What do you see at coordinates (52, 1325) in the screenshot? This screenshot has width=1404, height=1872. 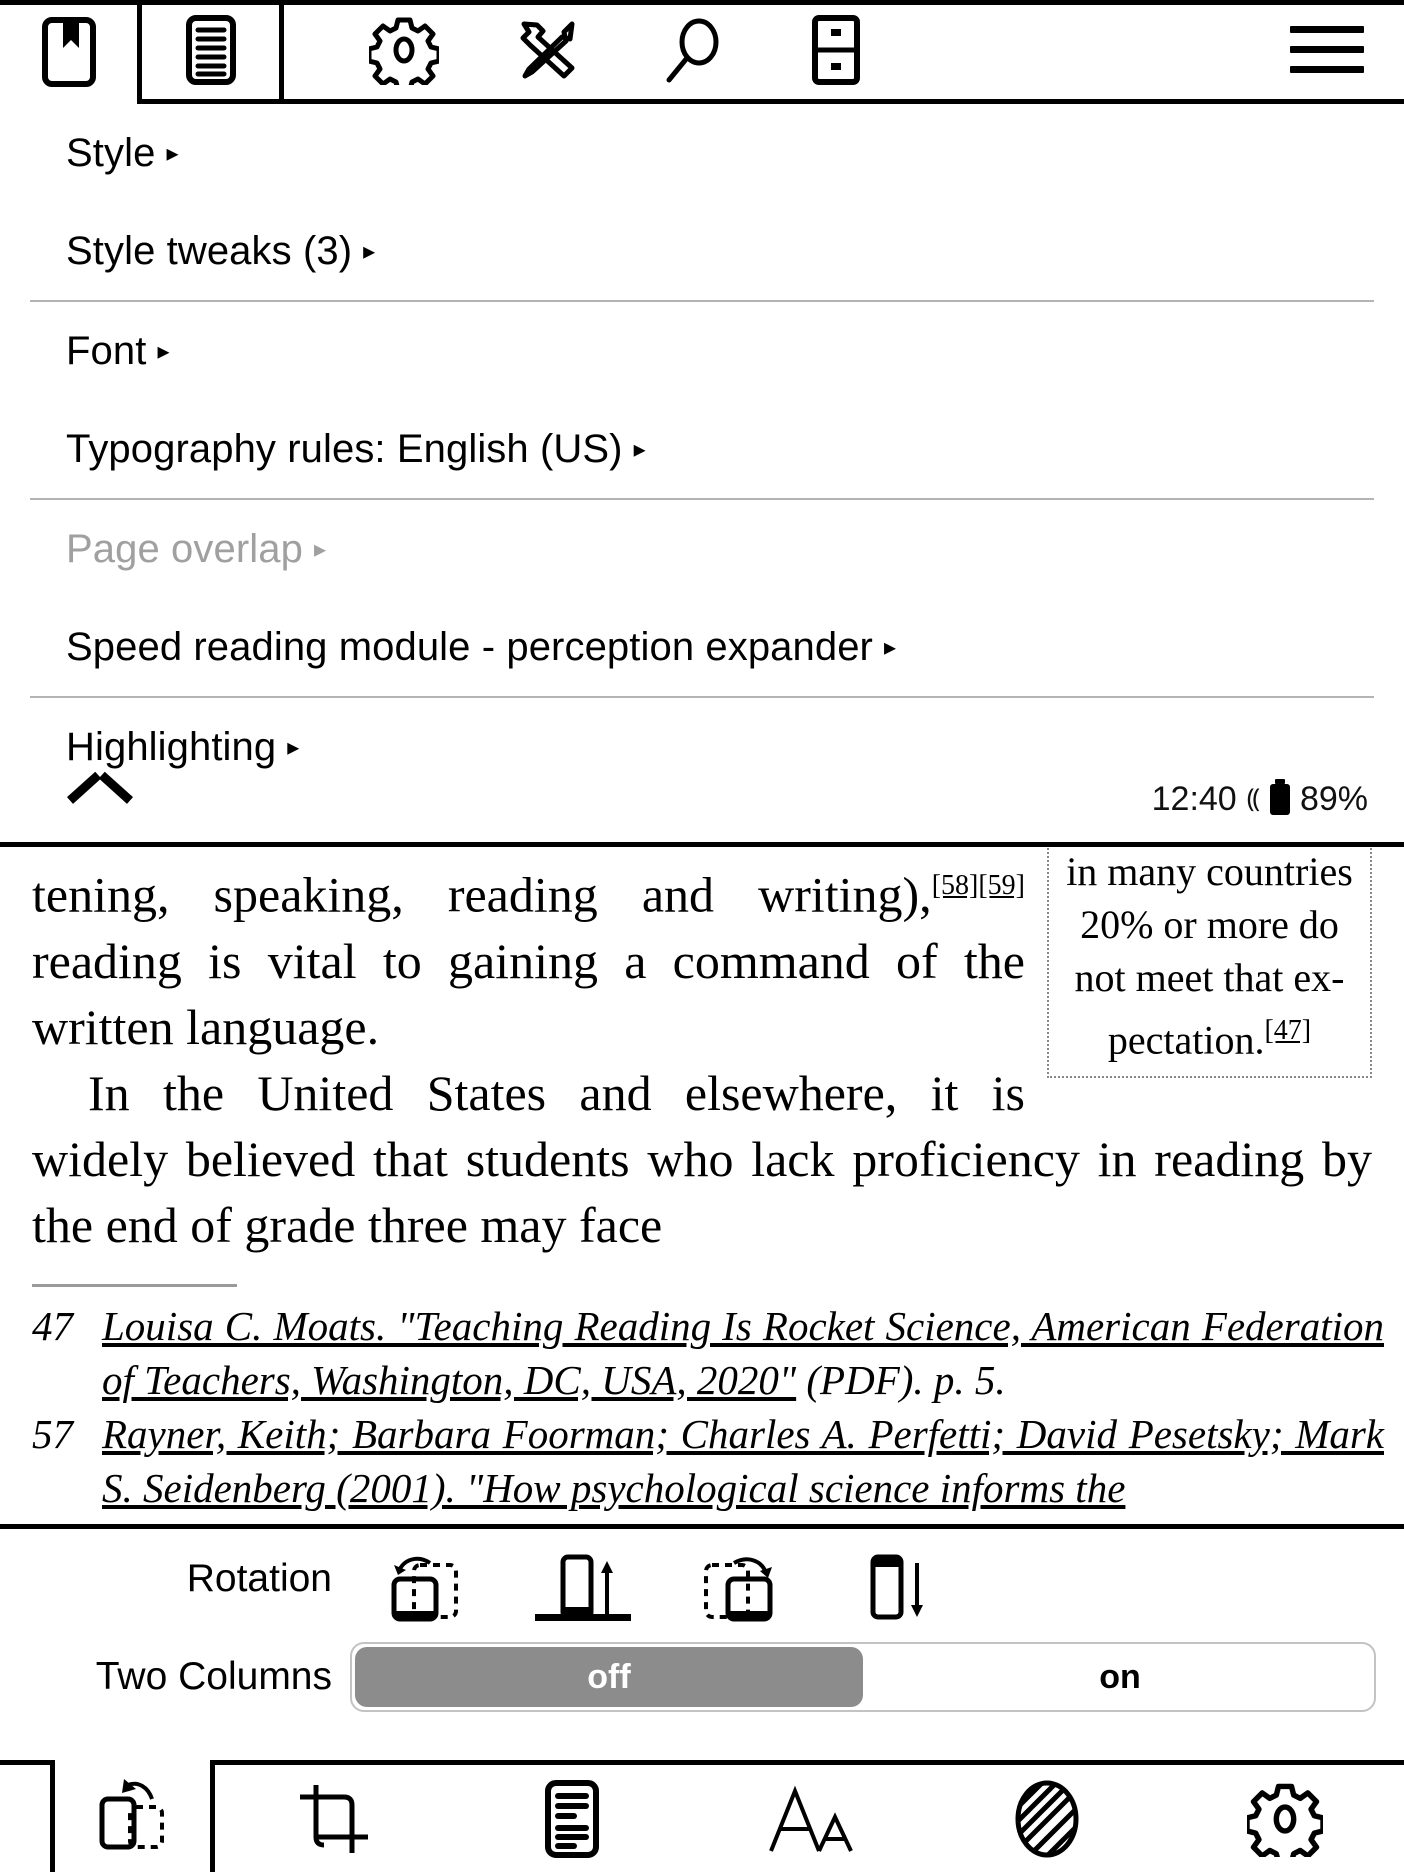 I see `footnote-number: 47` at bounding box center [52, 1325].